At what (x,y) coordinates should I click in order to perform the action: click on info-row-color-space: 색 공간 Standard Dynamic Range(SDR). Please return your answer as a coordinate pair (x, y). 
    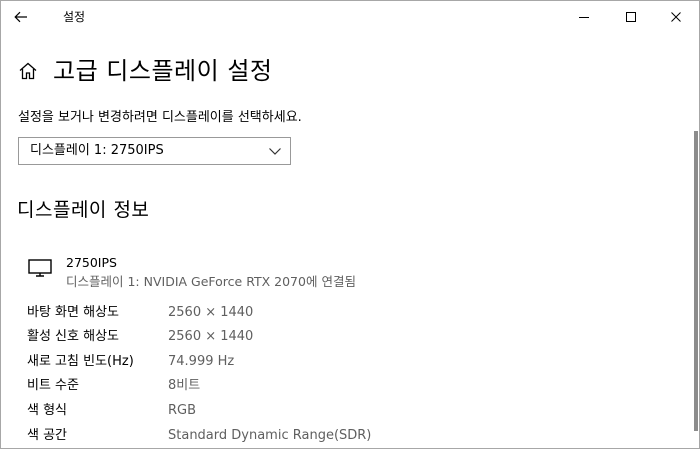
    Looking at the image, I should click on (357, 436).